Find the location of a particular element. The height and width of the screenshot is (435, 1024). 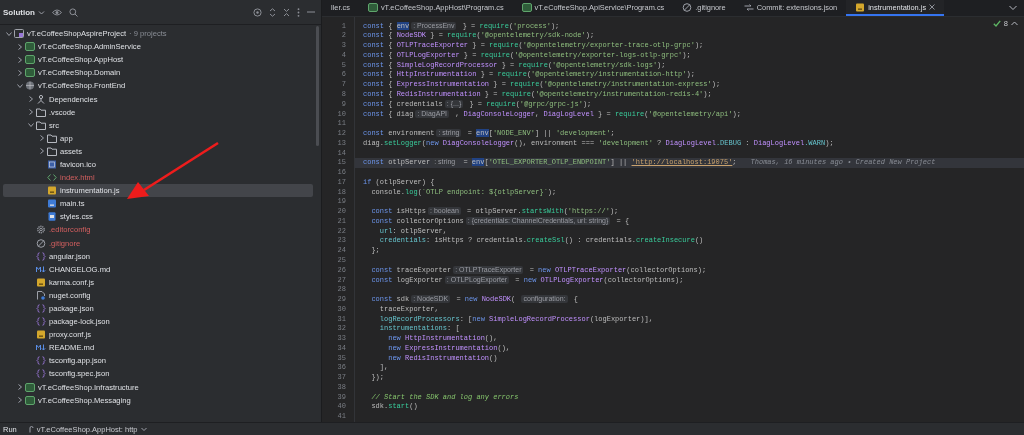

more-options-icon is located at coordinates (298, 12).